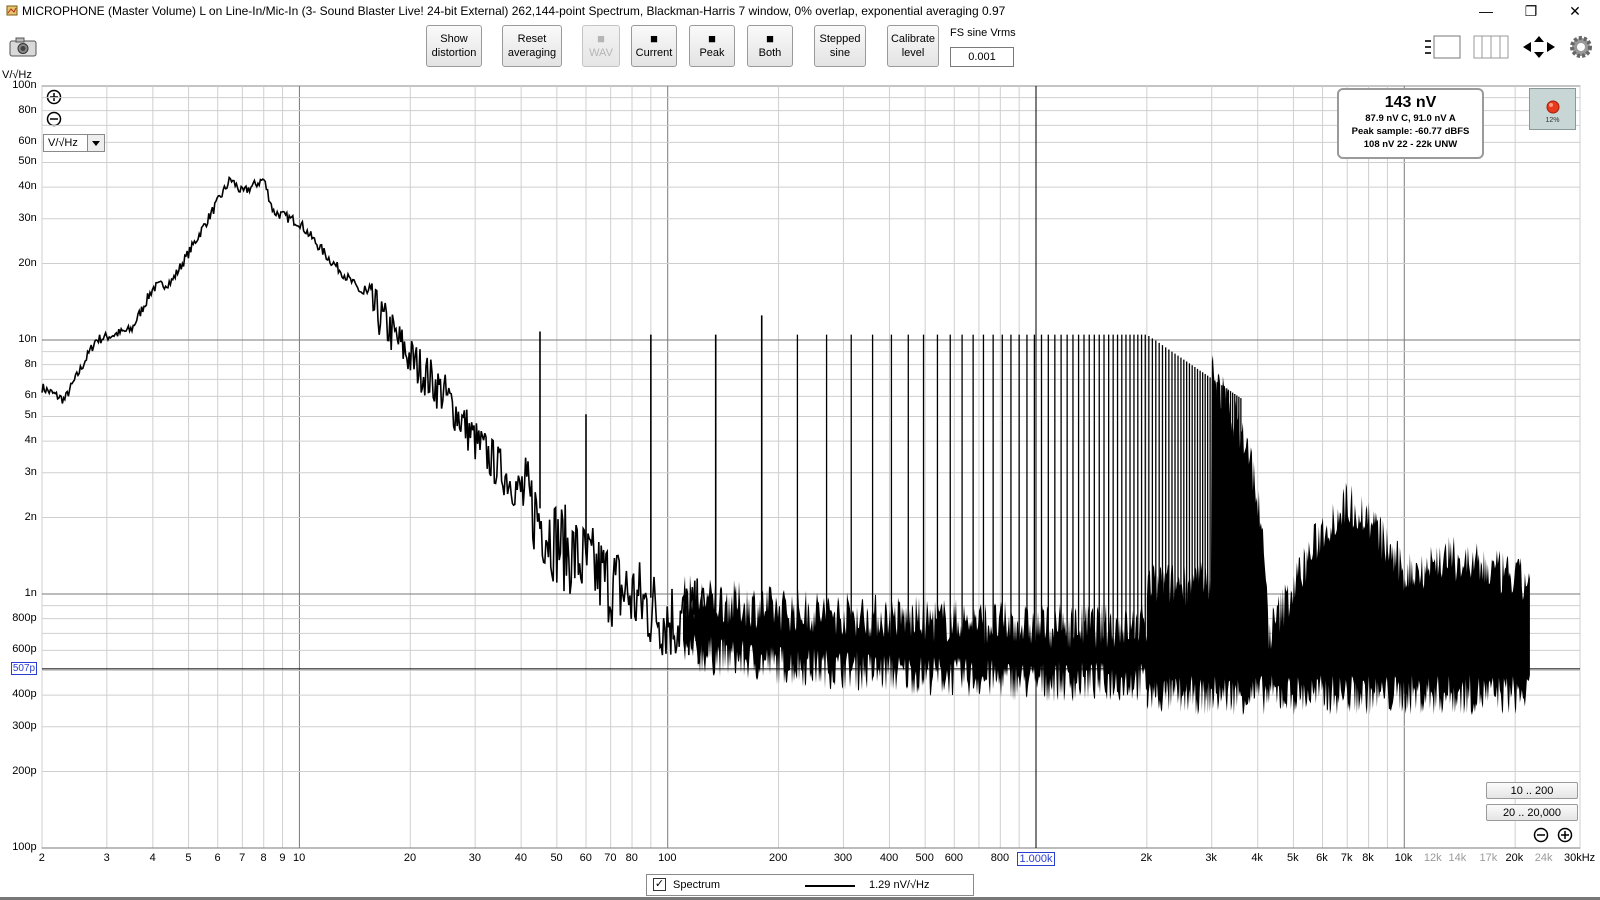  What do you see at coordinates (1410, 118) in the screenshot?
I see `readout-weighted: 87.9 nV C, 91.0 nV A` at bounding box center [1410, 118].